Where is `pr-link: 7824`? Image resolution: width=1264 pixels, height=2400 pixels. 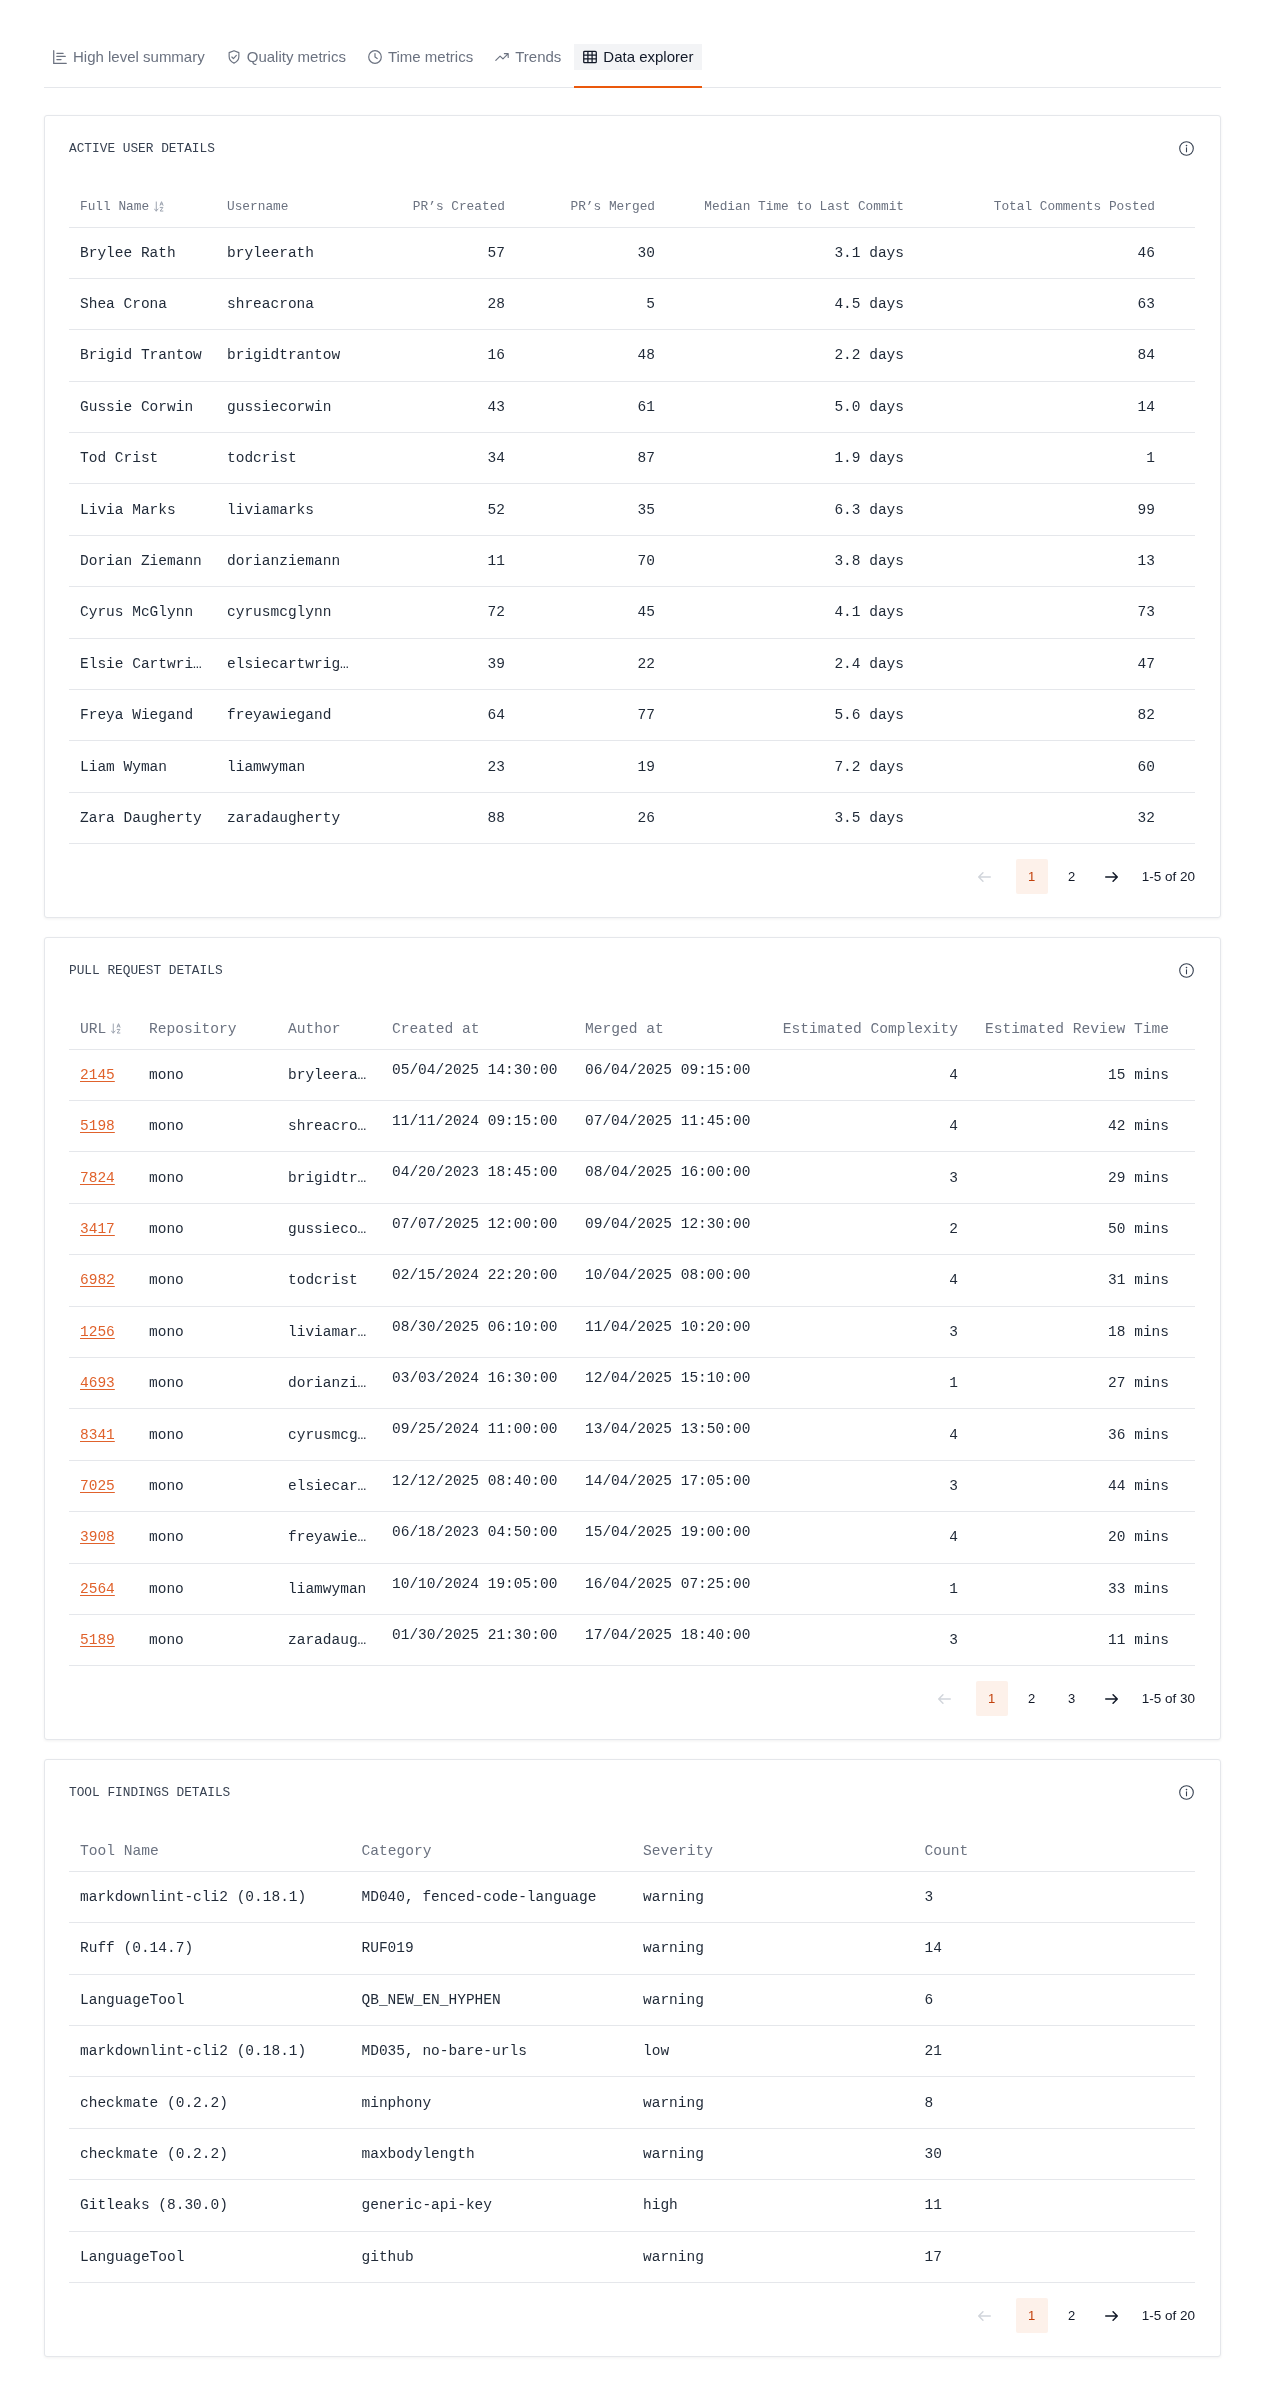 pr-link: 7824 is located at coordinates (97, 1177).